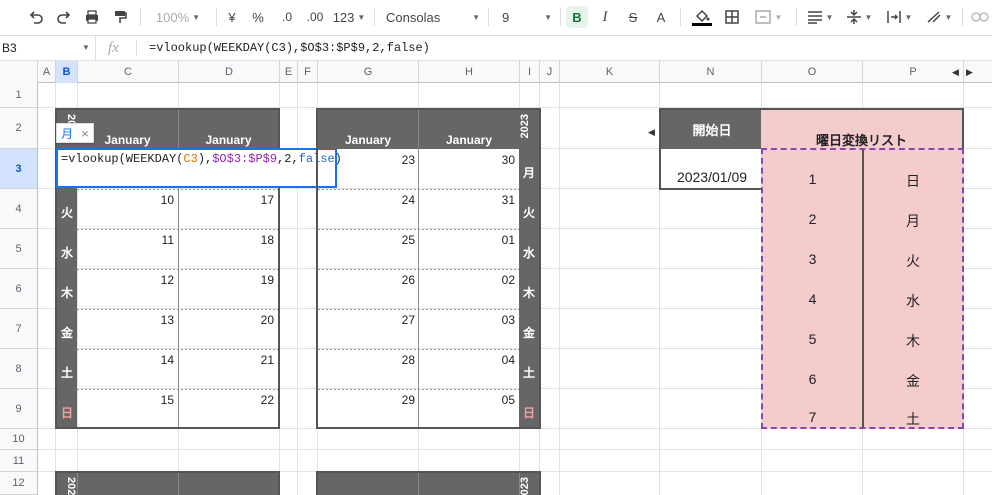 The image size is (992, 495). I want to click on name-box: B3 ▼, so click(48, 48).